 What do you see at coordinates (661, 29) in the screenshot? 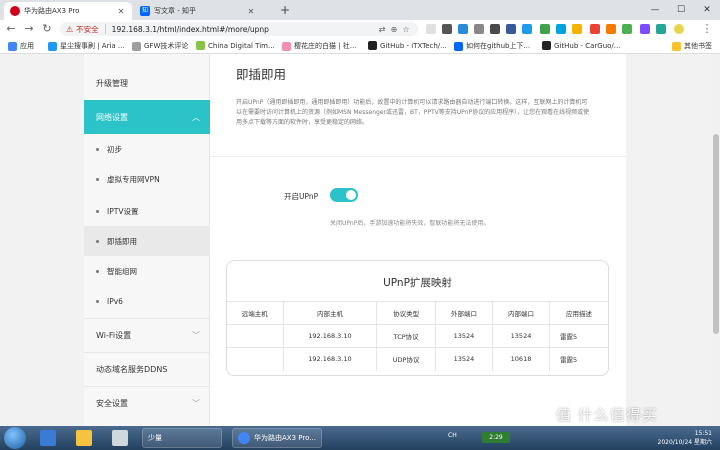
I see `extension-teal-icon` at bounding box center [661, 29].